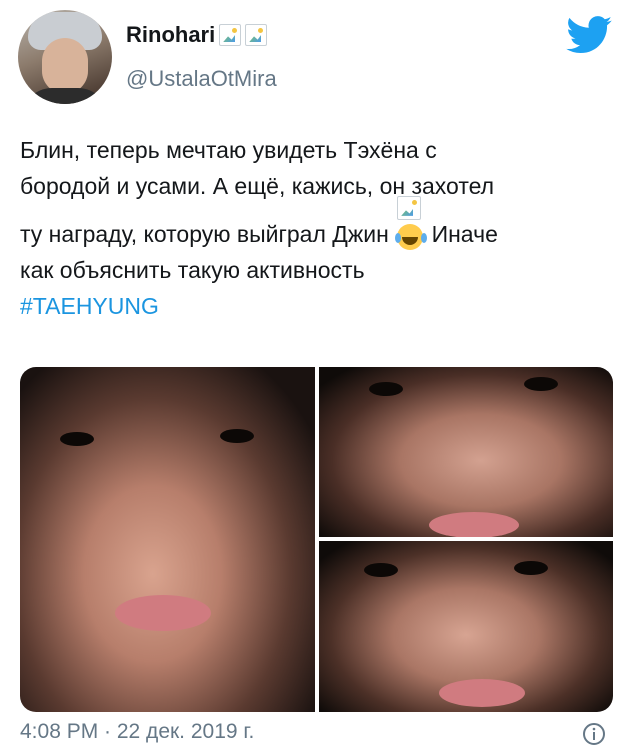 Image resolution: width=632 pixels, height=751 pixels. Describe the element at coordinates (594, 734) in the screenshot. I see `info-icon` at that location.